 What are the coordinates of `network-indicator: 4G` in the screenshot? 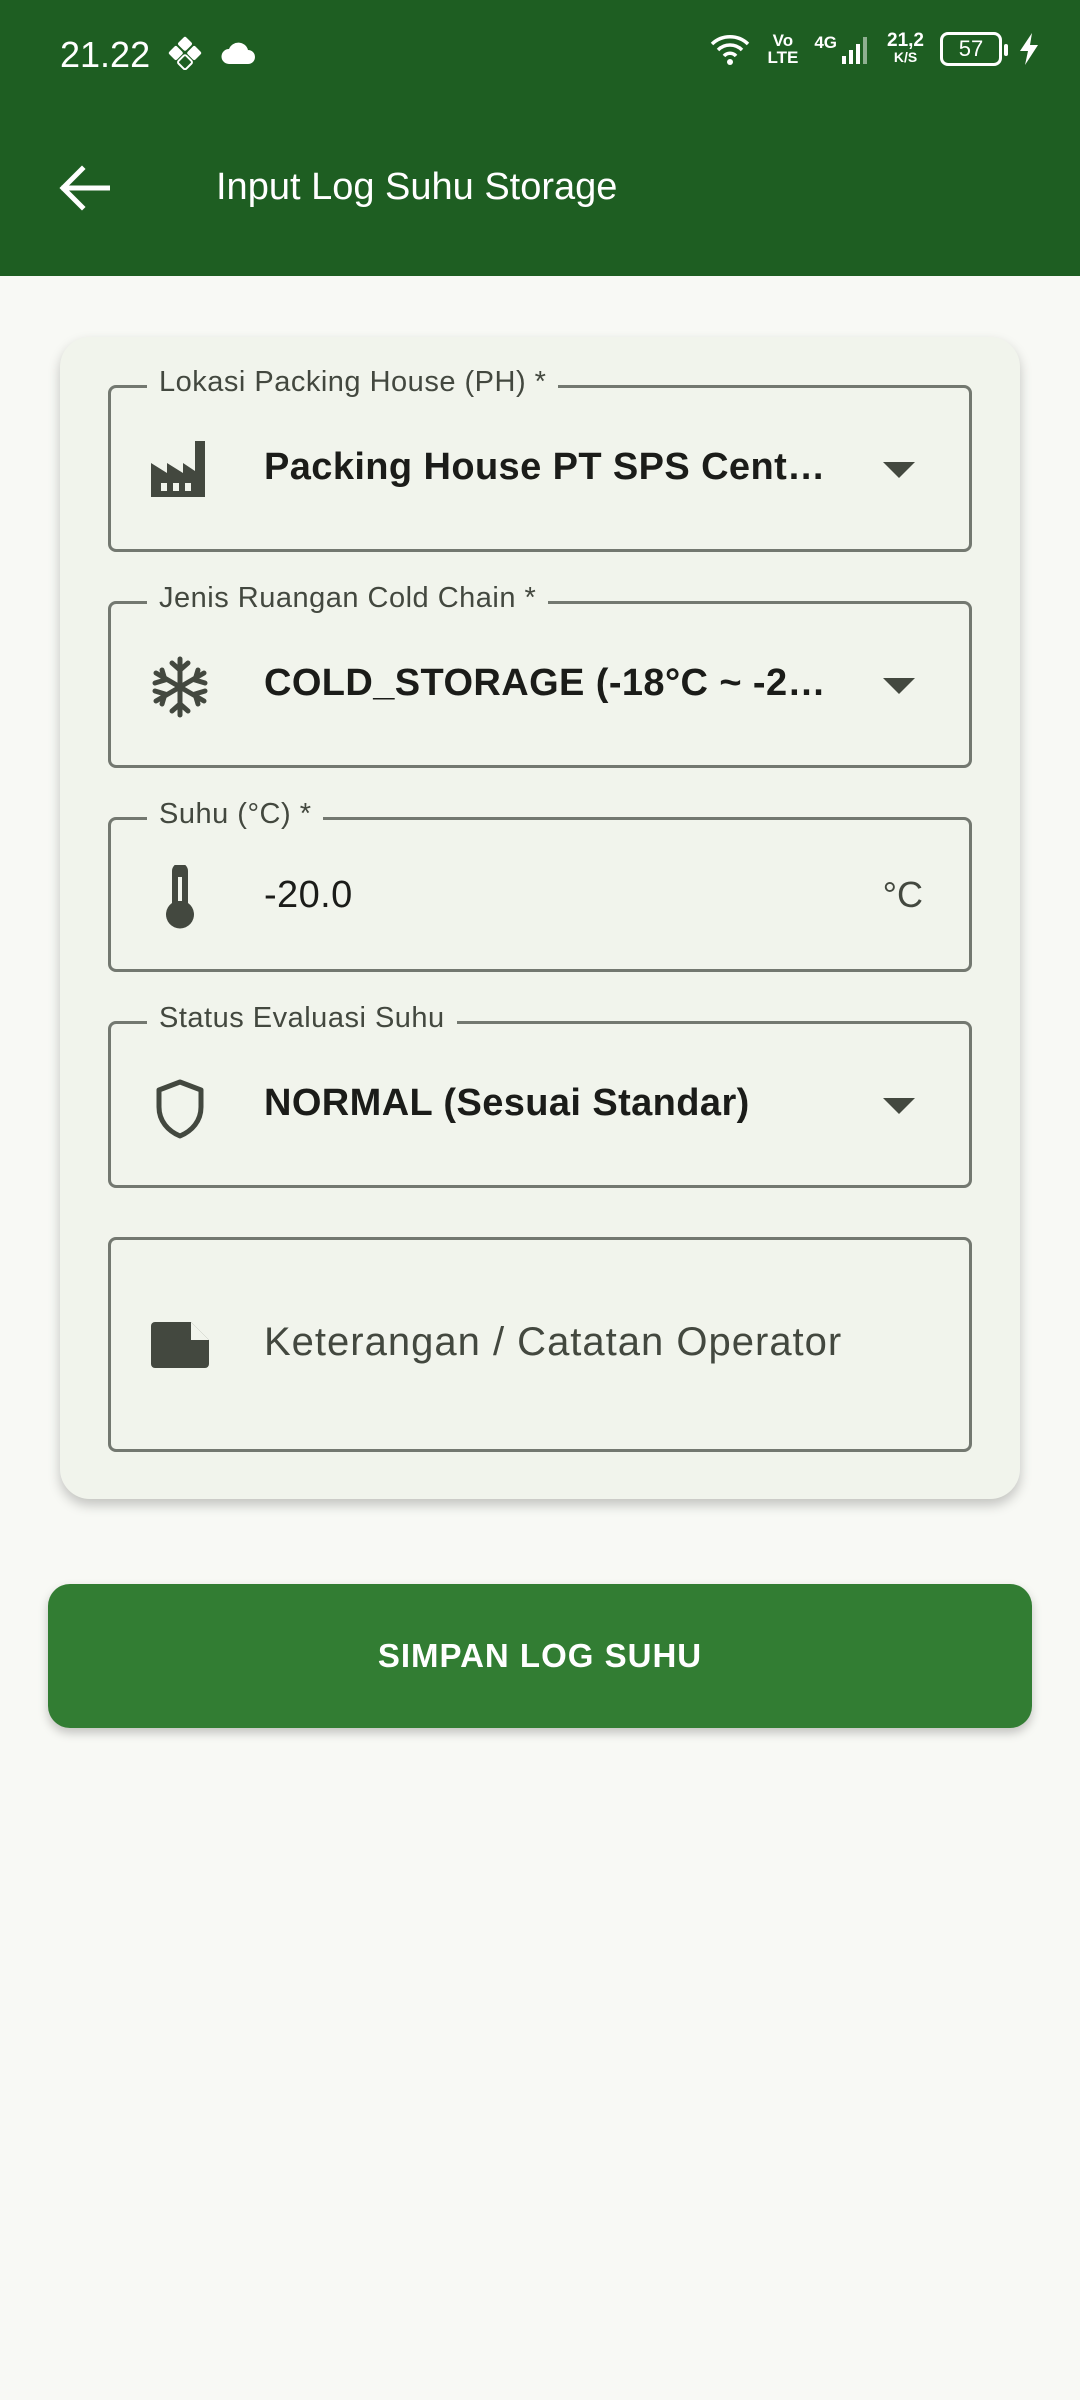 It's located at (842, 49).